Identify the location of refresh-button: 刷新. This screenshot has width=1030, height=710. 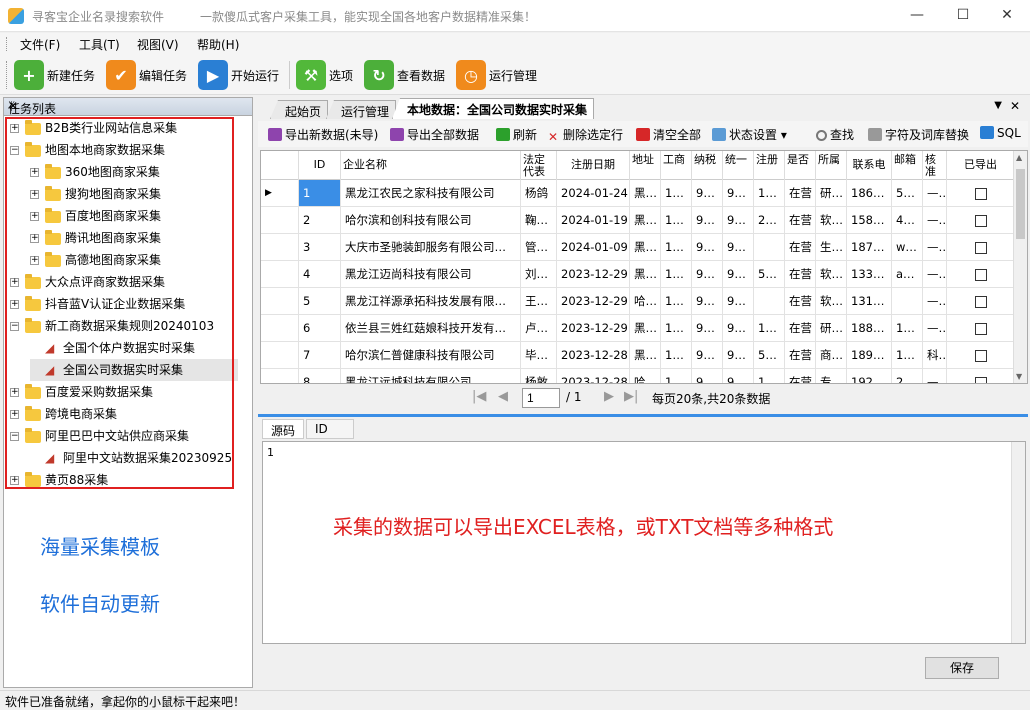
(516, 134).